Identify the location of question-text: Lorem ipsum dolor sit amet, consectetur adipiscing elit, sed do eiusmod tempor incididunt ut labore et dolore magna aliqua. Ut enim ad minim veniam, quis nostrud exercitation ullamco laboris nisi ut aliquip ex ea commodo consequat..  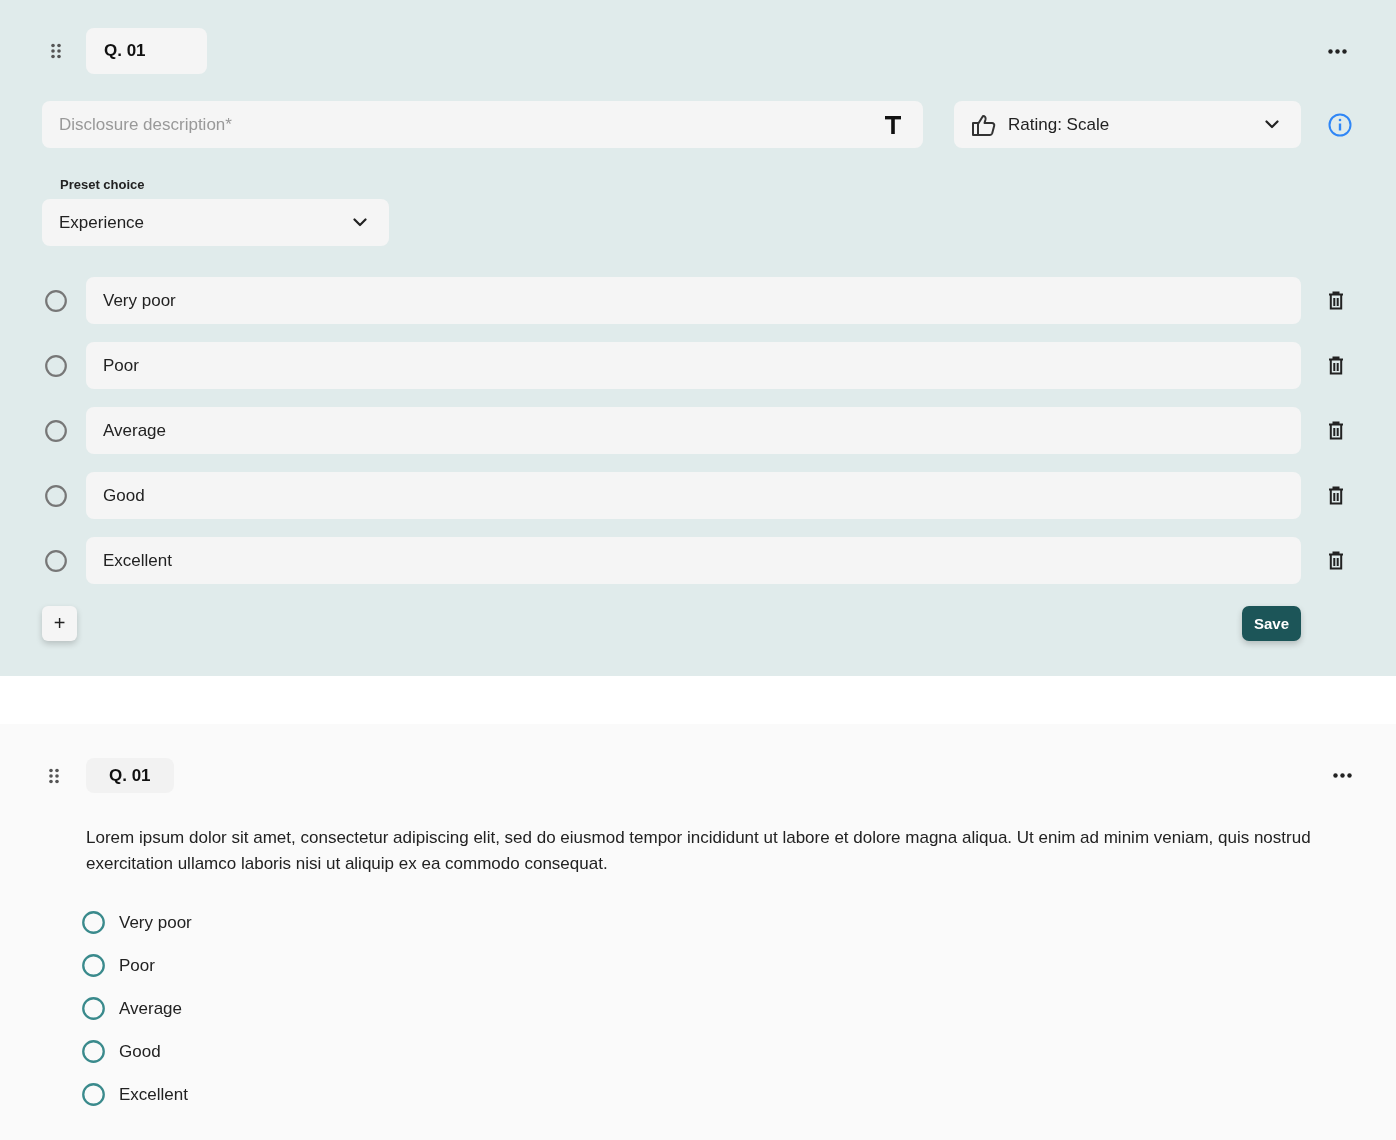
(699, 851).